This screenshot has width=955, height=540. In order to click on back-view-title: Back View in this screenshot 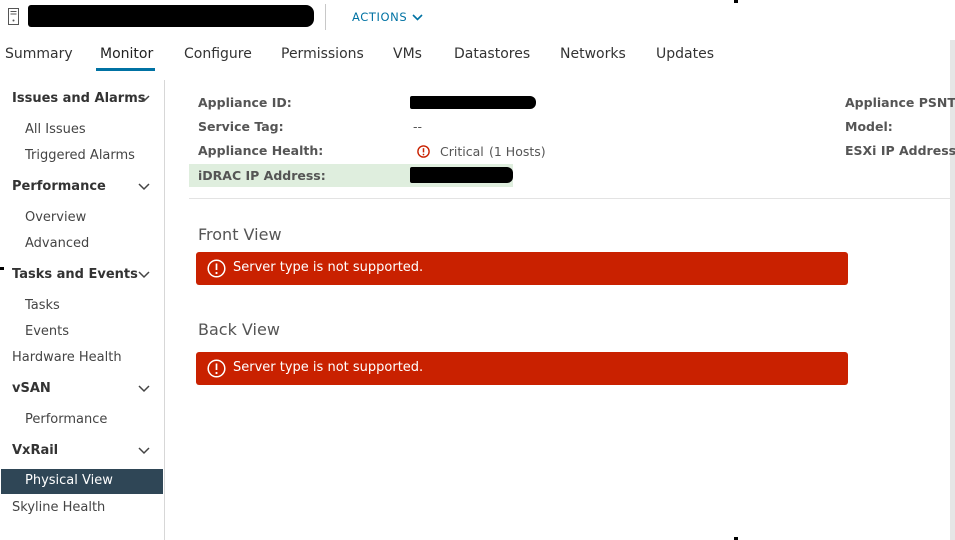, I will do `click(239, 329)`.